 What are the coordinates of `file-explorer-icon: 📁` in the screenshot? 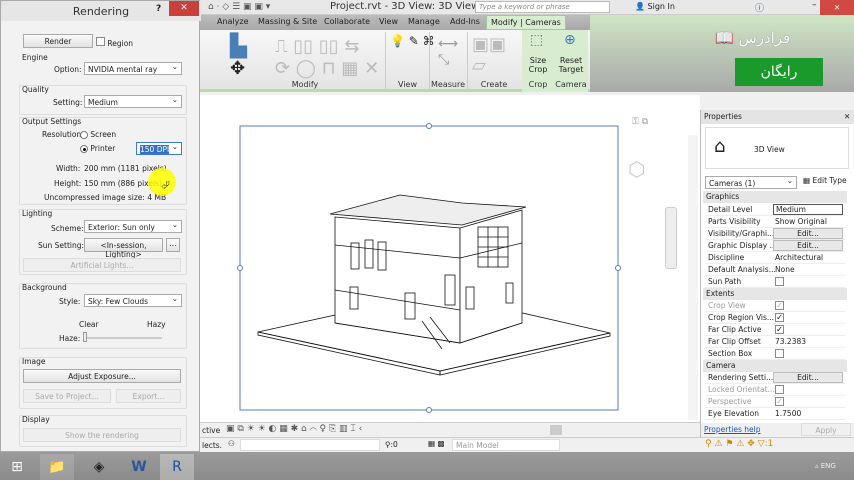 It's located at (57, 467).